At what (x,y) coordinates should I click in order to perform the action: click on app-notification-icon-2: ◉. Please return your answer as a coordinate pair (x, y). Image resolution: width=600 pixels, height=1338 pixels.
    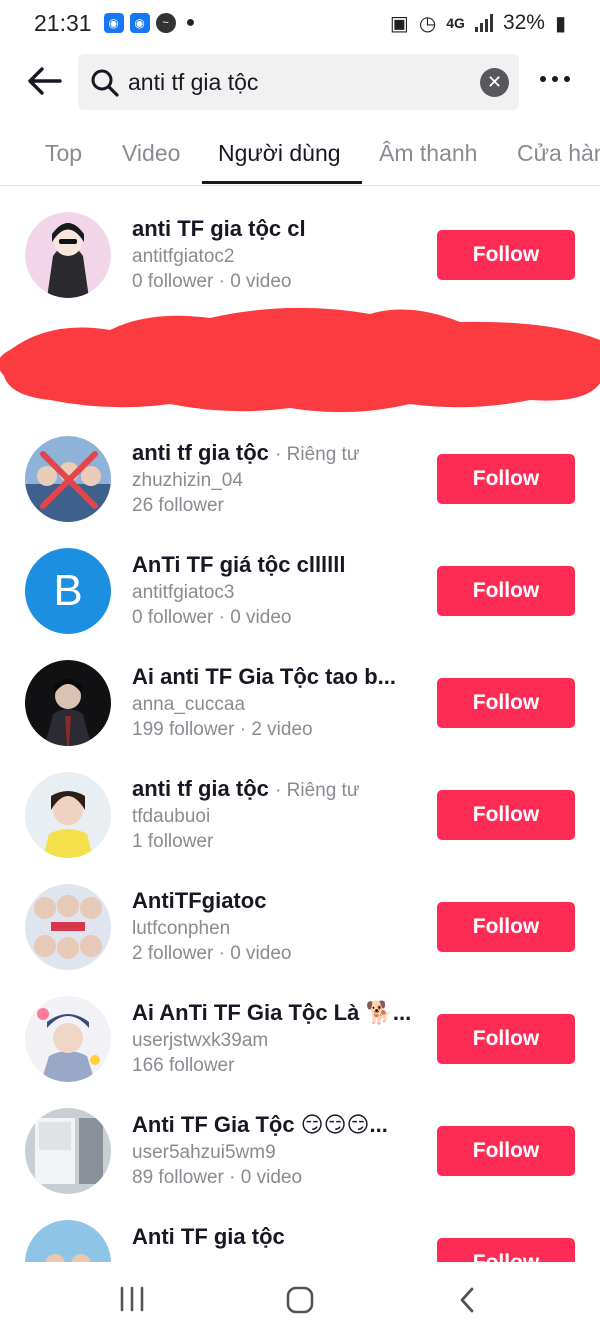
    Looking at the image, I should click on (139, 23).